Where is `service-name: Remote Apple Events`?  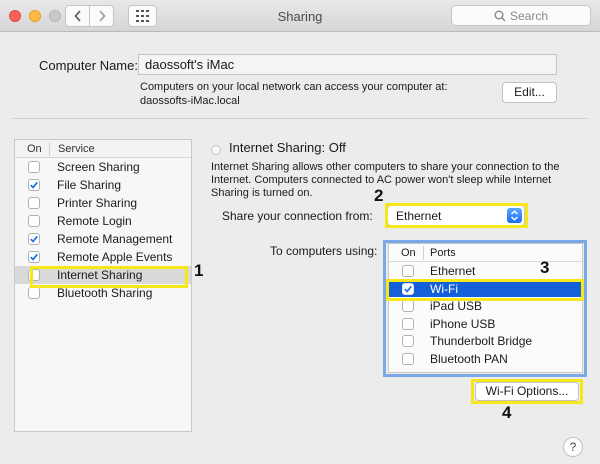 service-name: Remote Apple Events is located at coordinates (115, 257).